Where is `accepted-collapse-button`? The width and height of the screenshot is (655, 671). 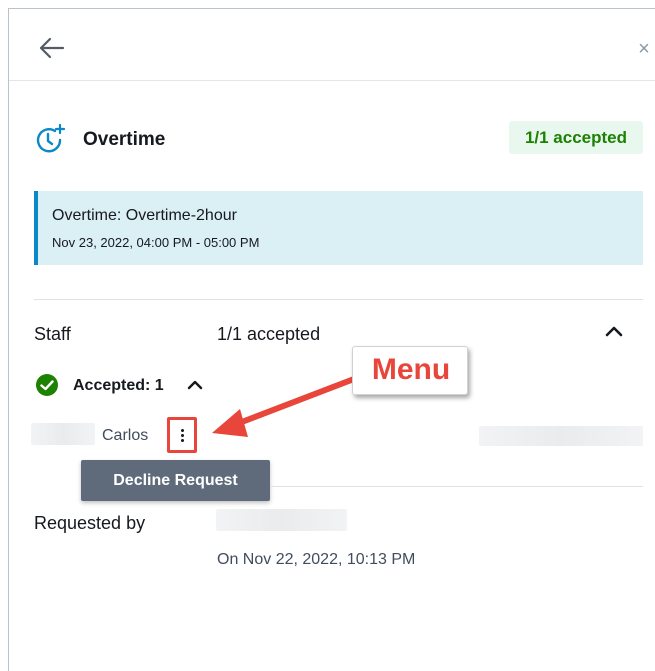
accepted-collapse-button is located at coordinates (195, 385).